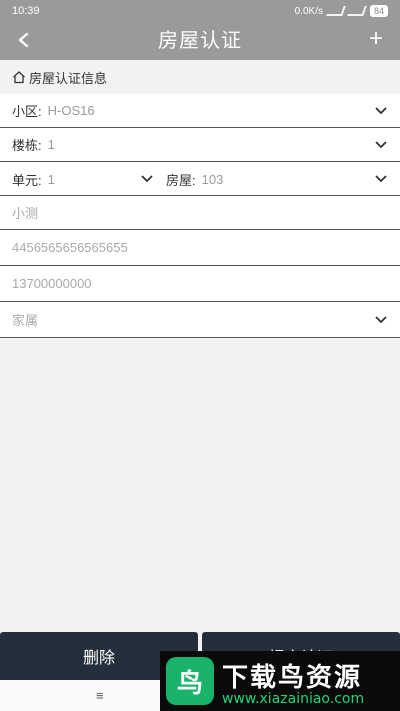 The height and width of the screenshot is (711, 400). What do you see at coordinates (190, 681) in the screenshot?
I see `watermark-logo-icon: 鸟` at bounding box center [190, 681].